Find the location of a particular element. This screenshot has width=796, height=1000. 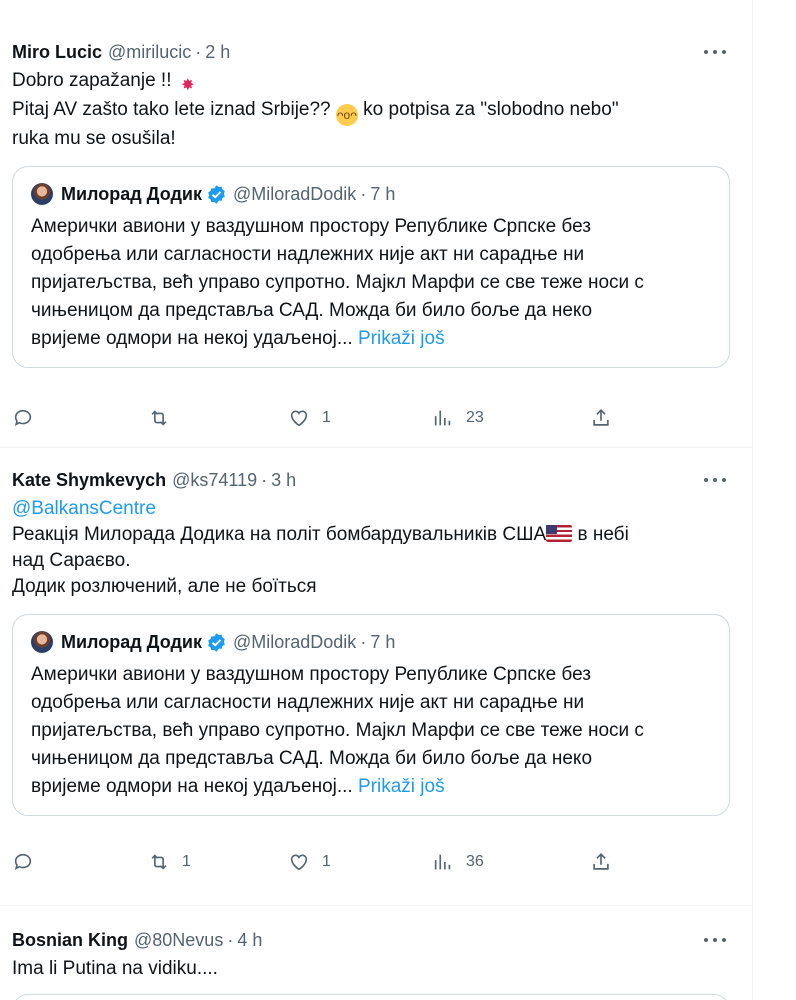

author-name: Miro Lucic is located at coordinates (57, 52).